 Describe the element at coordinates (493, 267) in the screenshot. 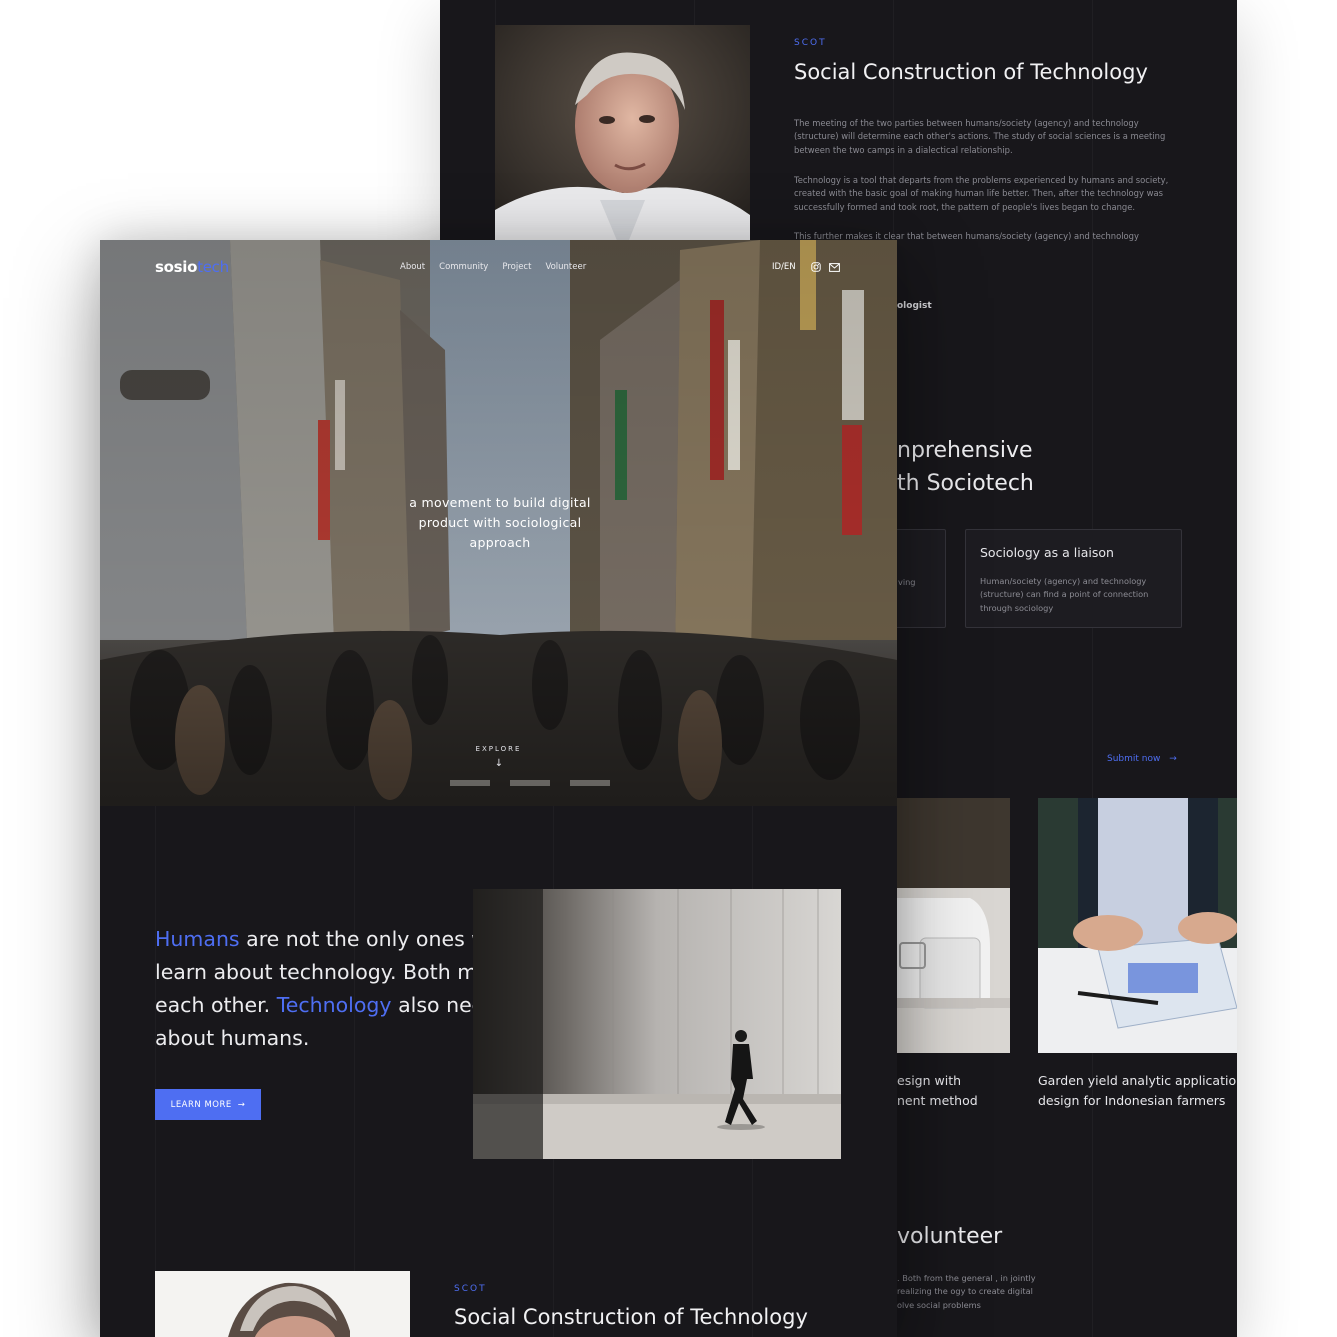

I see `main-nav: About Community Project Volunteer` at that location.